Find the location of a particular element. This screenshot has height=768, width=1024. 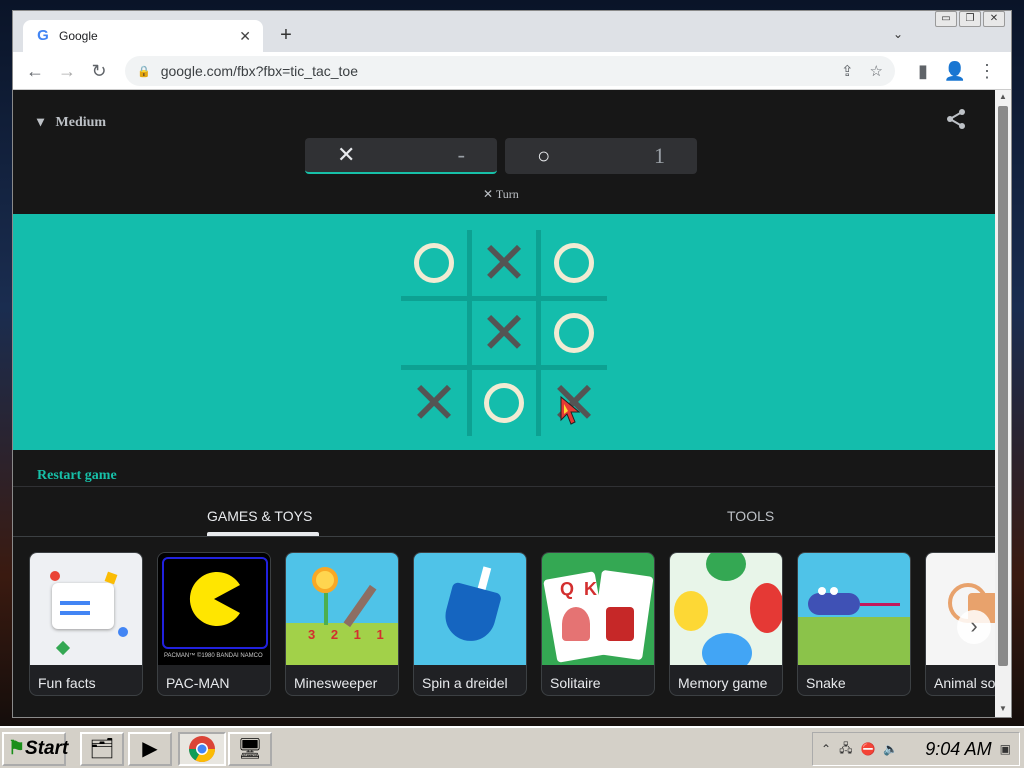

carousel-next-icon: › is located at coordinates (974, 627).